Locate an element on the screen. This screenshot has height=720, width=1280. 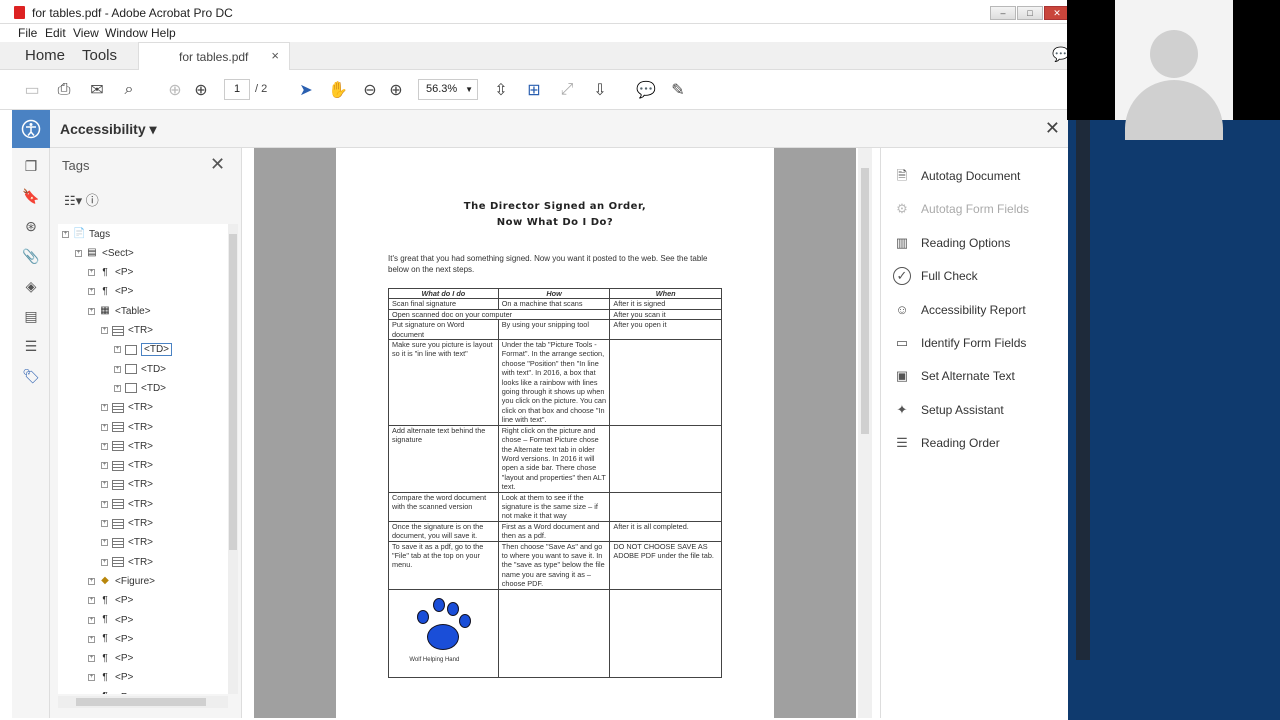
hand-tool-icon: ✋ is located at coordinates (338, 90).